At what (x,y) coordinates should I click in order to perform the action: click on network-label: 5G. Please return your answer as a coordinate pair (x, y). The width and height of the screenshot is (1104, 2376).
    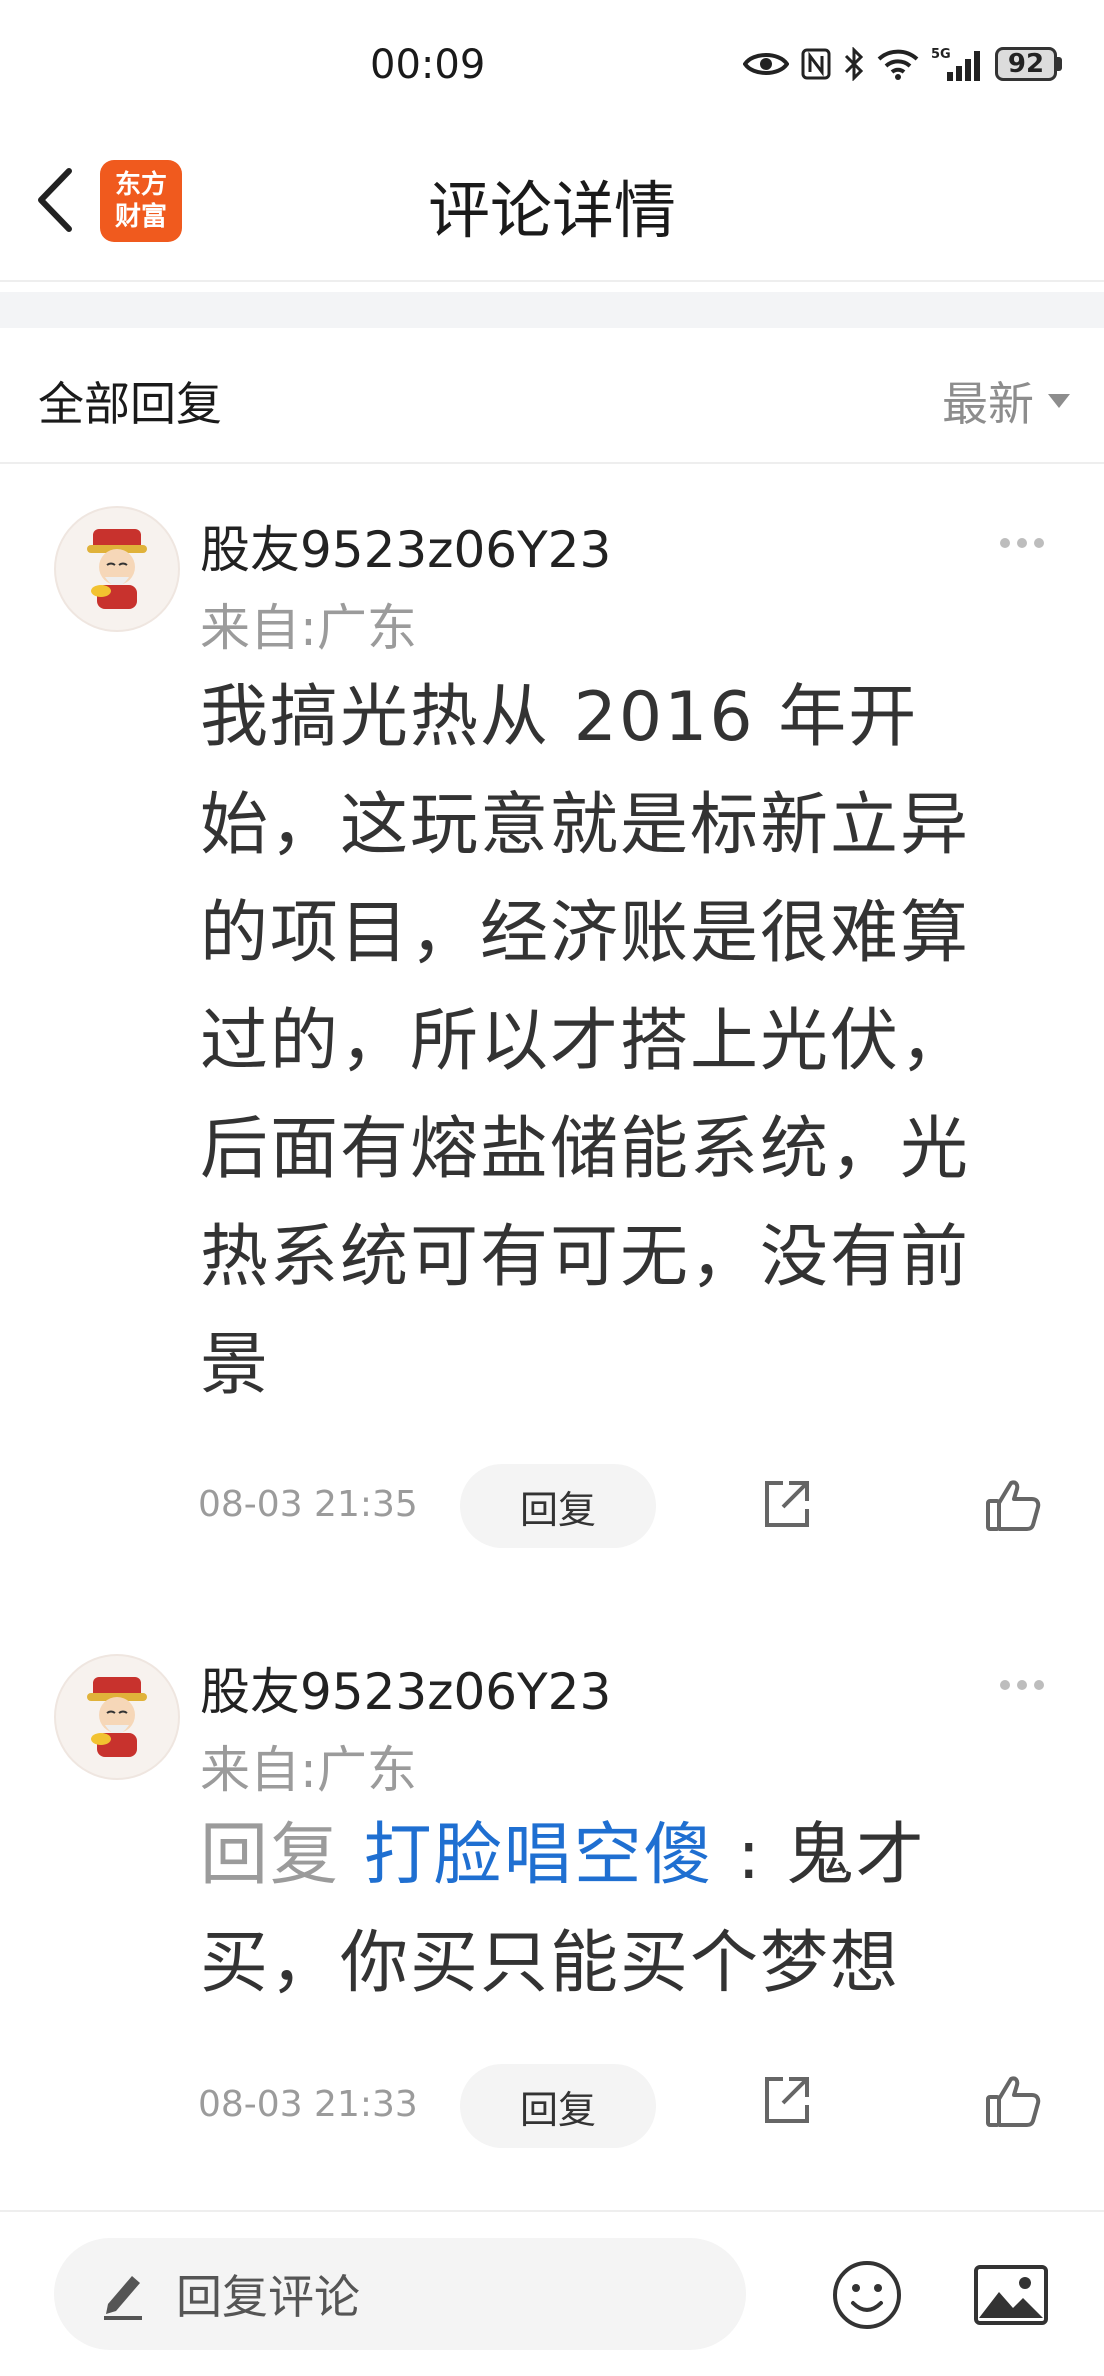
    Looking at the image, I should click on (941, 54).